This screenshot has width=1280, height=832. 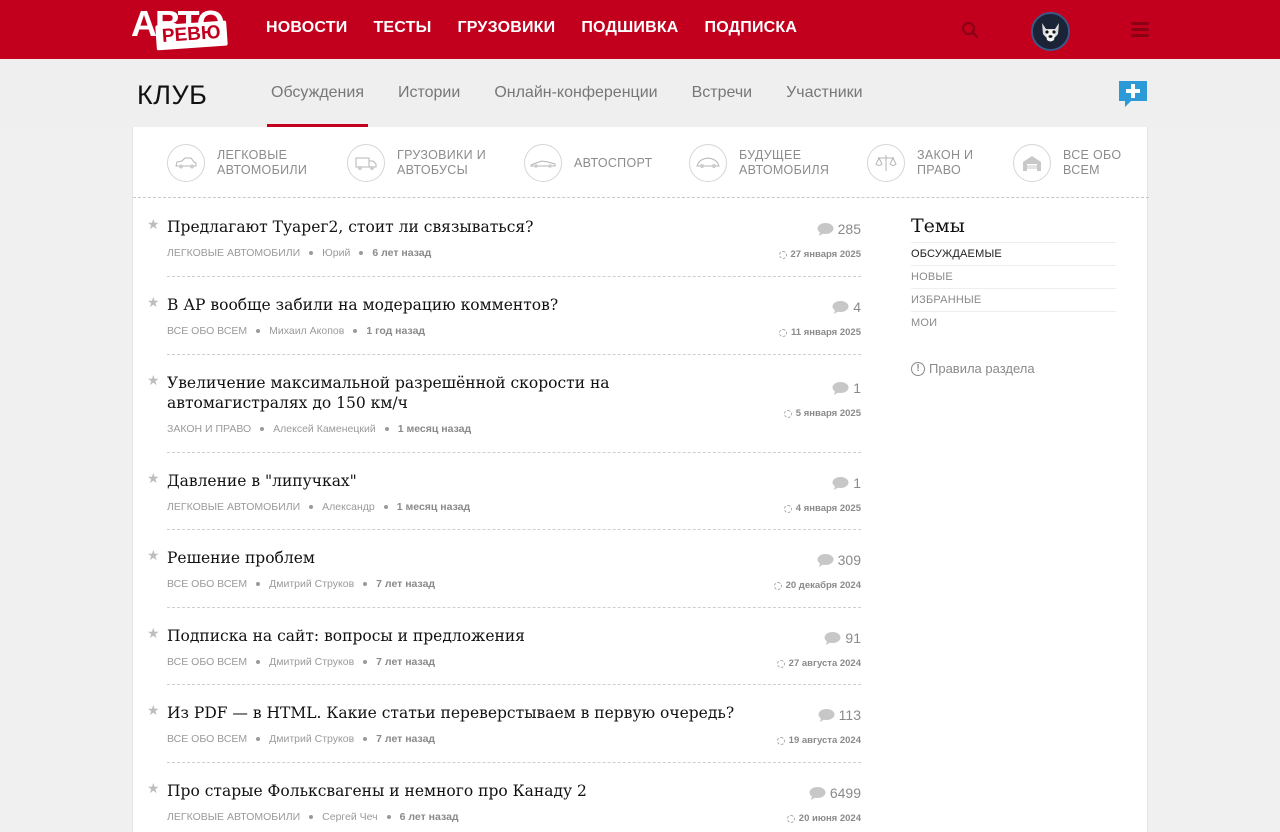 What do you see at coordinates (824, 93) in the screenshot?
I see `tab-members: Участники` at bounding box center [824, 93].